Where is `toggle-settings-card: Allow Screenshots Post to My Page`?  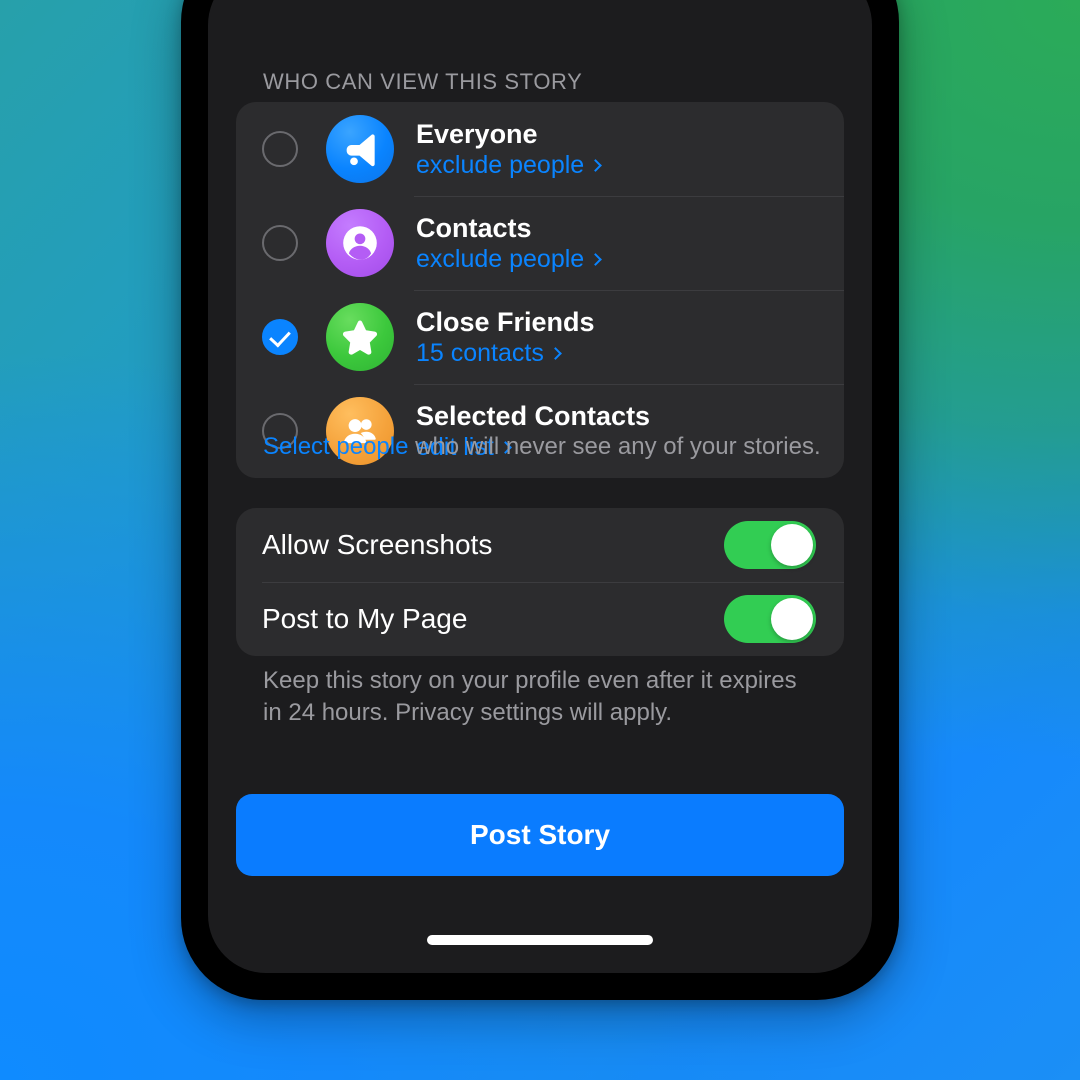 toggle-settings-card: Allow Screenshots Post to My Page is located at coordinates (540, 582).